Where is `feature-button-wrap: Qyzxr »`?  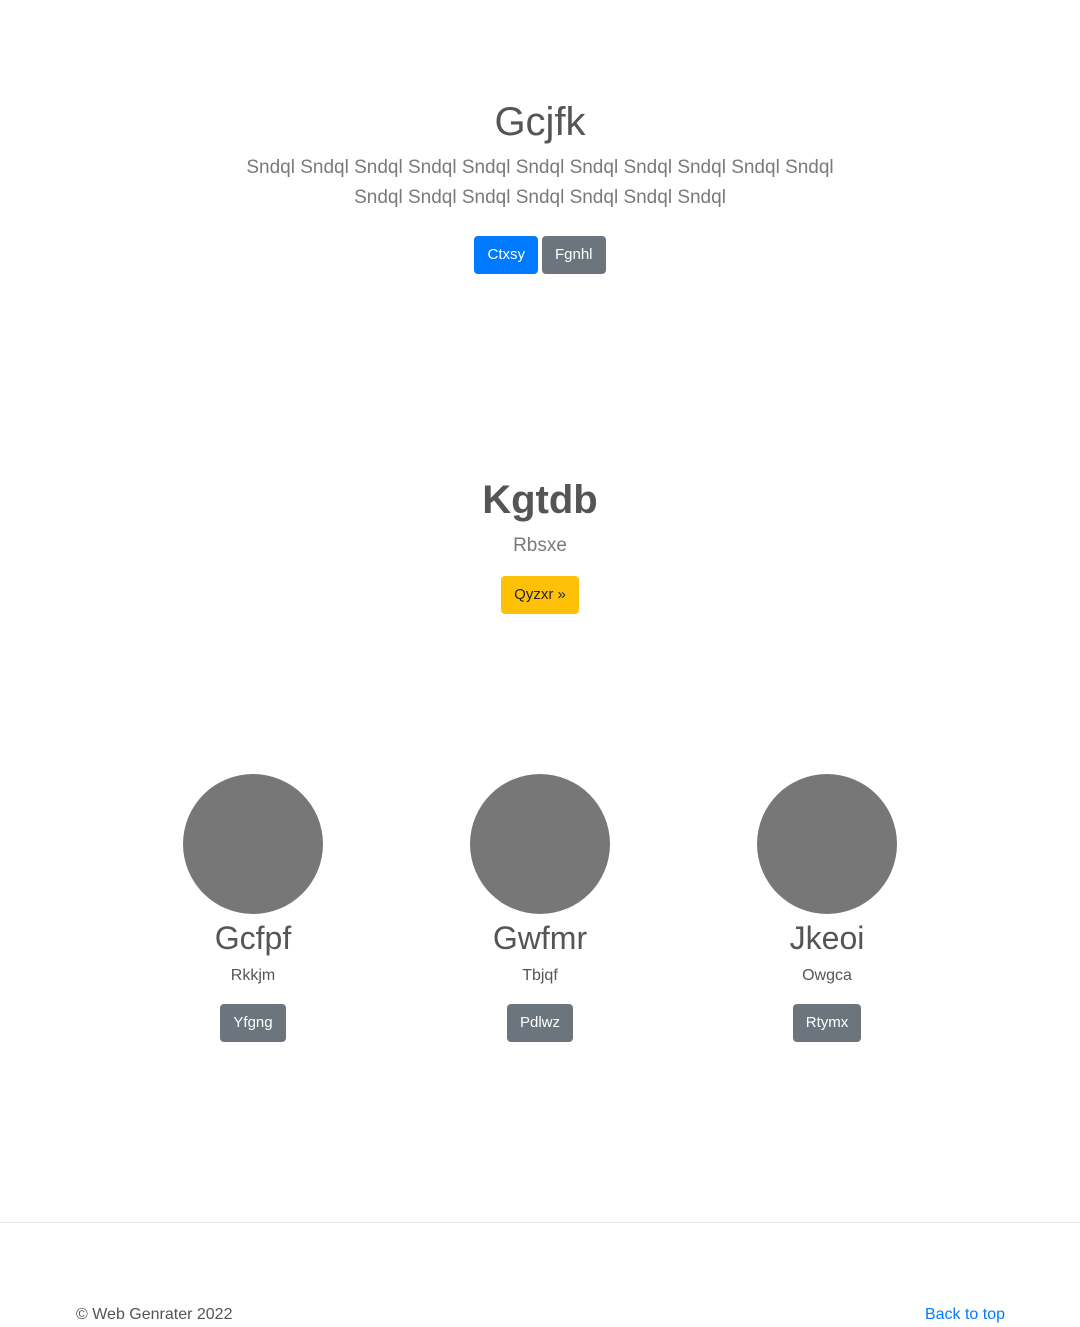 feature-button-wrap: Qyzxr » is located at coordinates (540, 595).